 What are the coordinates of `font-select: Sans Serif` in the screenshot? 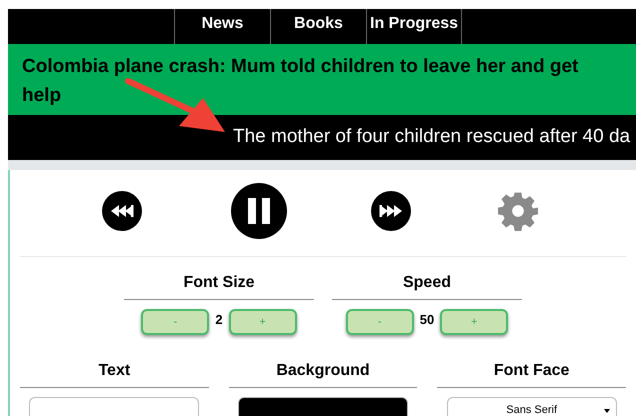 It's located at (531, 406).